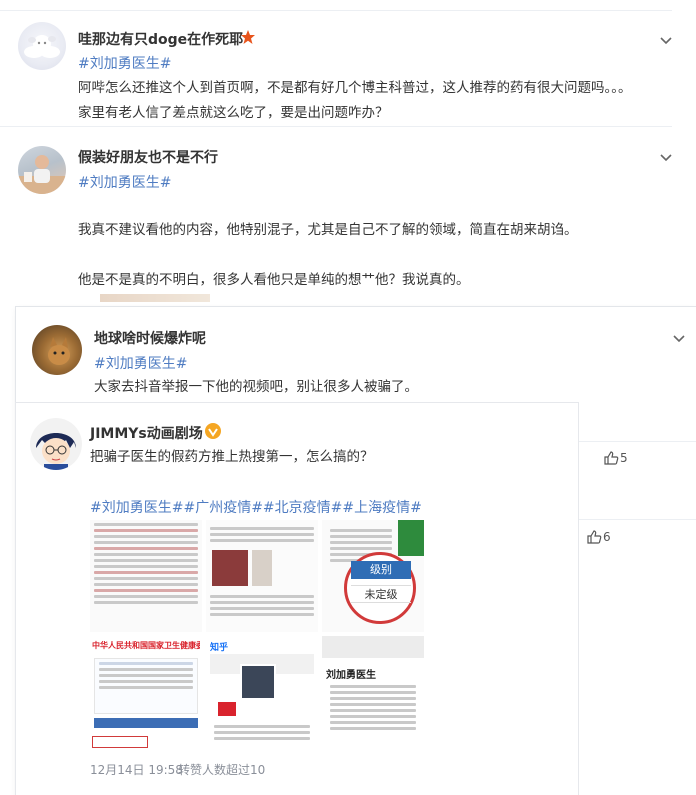 This screenshot has width=696, height=795. What do you see at coordinates (328, 230) in the screenshot?
I see `comment-text-line: 我真不建议看他的内容，他特别混子，尤其是自己不了解的领域，简直在胡来胡诌。` at bounding box center [328, 230].